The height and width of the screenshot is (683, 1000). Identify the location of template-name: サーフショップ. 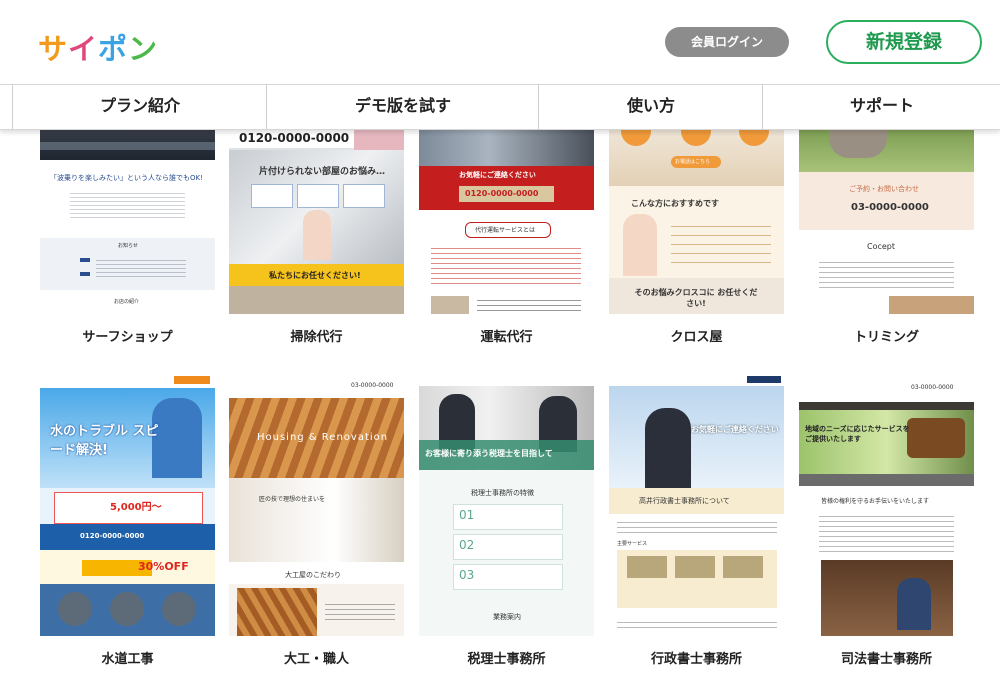
(127, 335).